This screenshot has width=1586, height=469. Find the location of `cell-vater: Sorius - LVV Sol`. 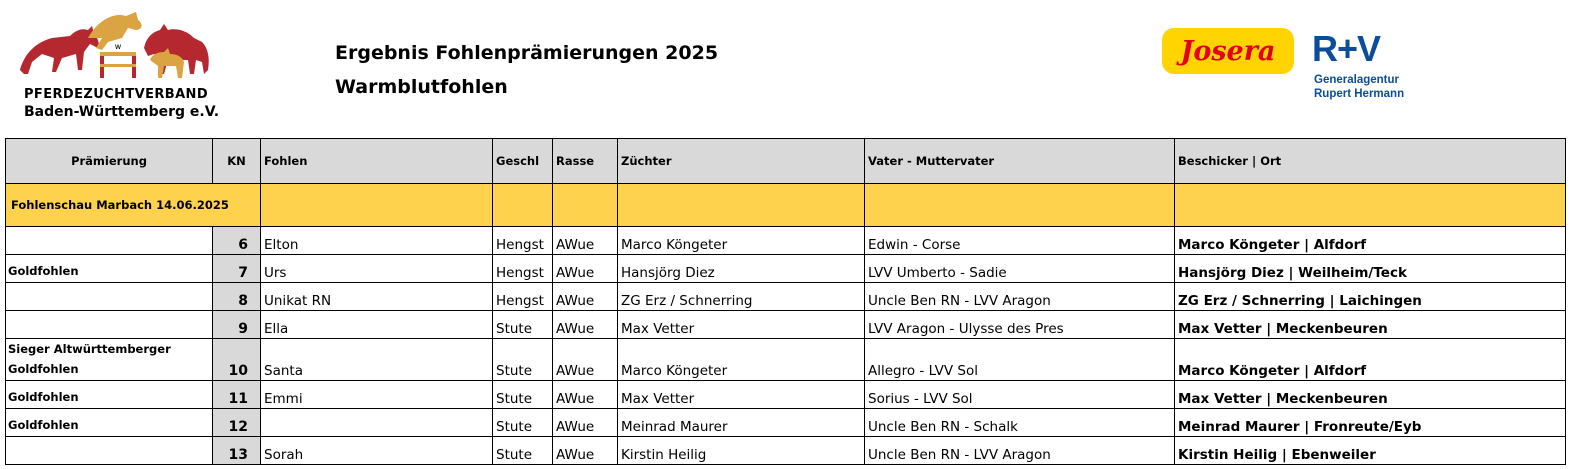

cell-vater: Sorius - LVV Sol is located at coordinates (1019, 394).